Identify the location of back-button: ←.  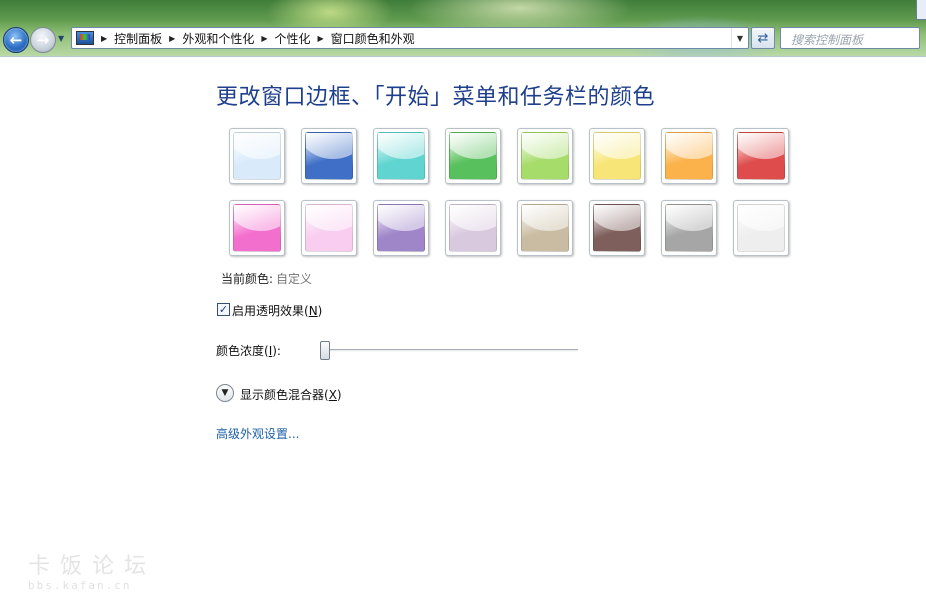
(16, 40).